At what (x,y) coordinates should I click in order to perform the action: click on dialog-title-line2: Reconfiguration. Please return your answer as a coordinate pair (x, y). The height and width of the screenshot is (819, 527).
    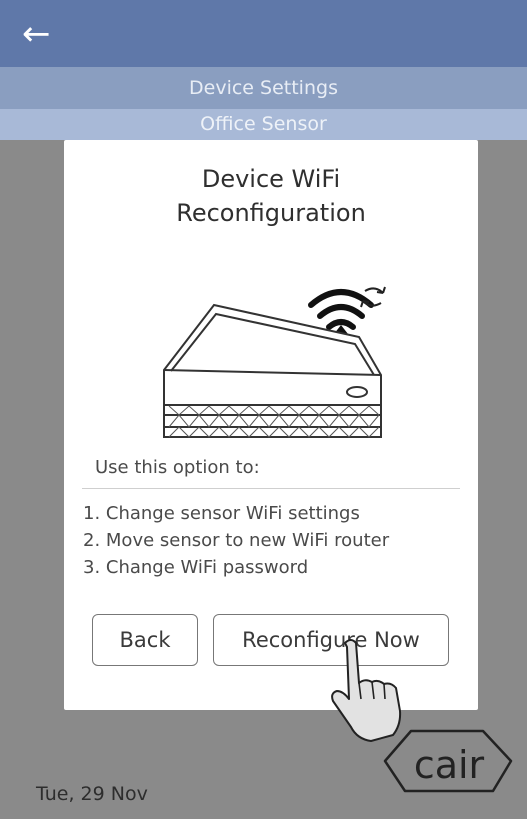
    Looking at the image, I should click on (271, 213).